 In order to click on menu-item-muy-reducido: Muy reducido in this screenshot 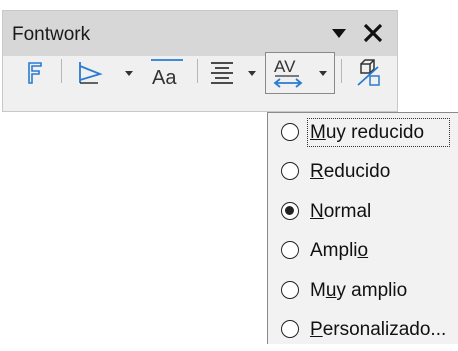, I will do `click(363, 134)`.